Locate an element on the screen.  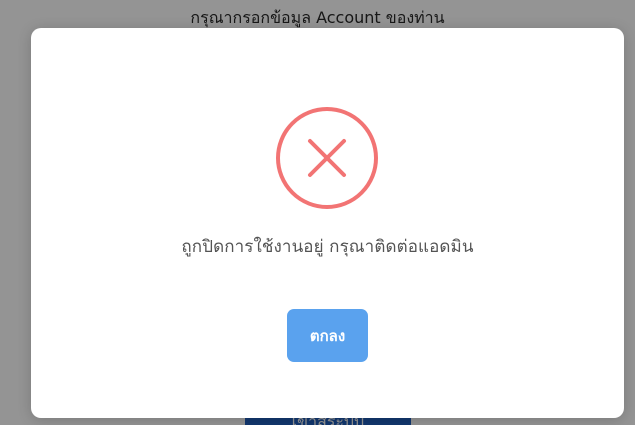
alert-message: ถูกปิดการใช้งานอยู่ กรุณาติดต่อแอดมิน is located at coordinates (327, 247).